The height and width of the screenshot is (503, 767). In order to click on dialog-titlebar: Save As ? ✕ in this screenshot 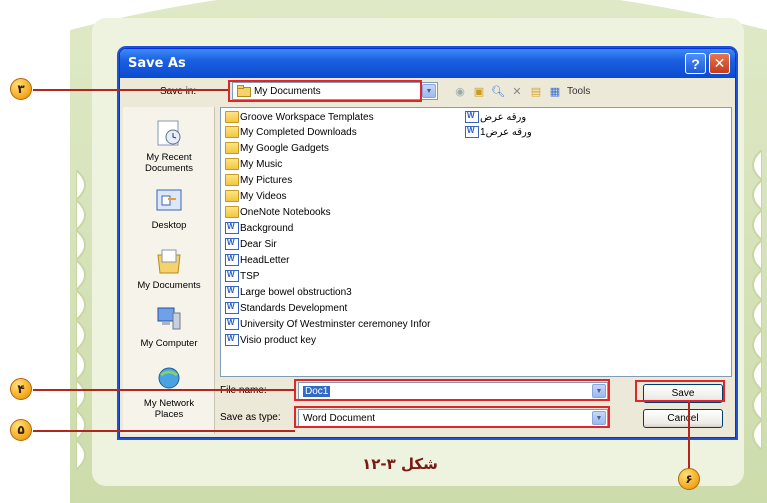, I will do `click(427, 63)`.